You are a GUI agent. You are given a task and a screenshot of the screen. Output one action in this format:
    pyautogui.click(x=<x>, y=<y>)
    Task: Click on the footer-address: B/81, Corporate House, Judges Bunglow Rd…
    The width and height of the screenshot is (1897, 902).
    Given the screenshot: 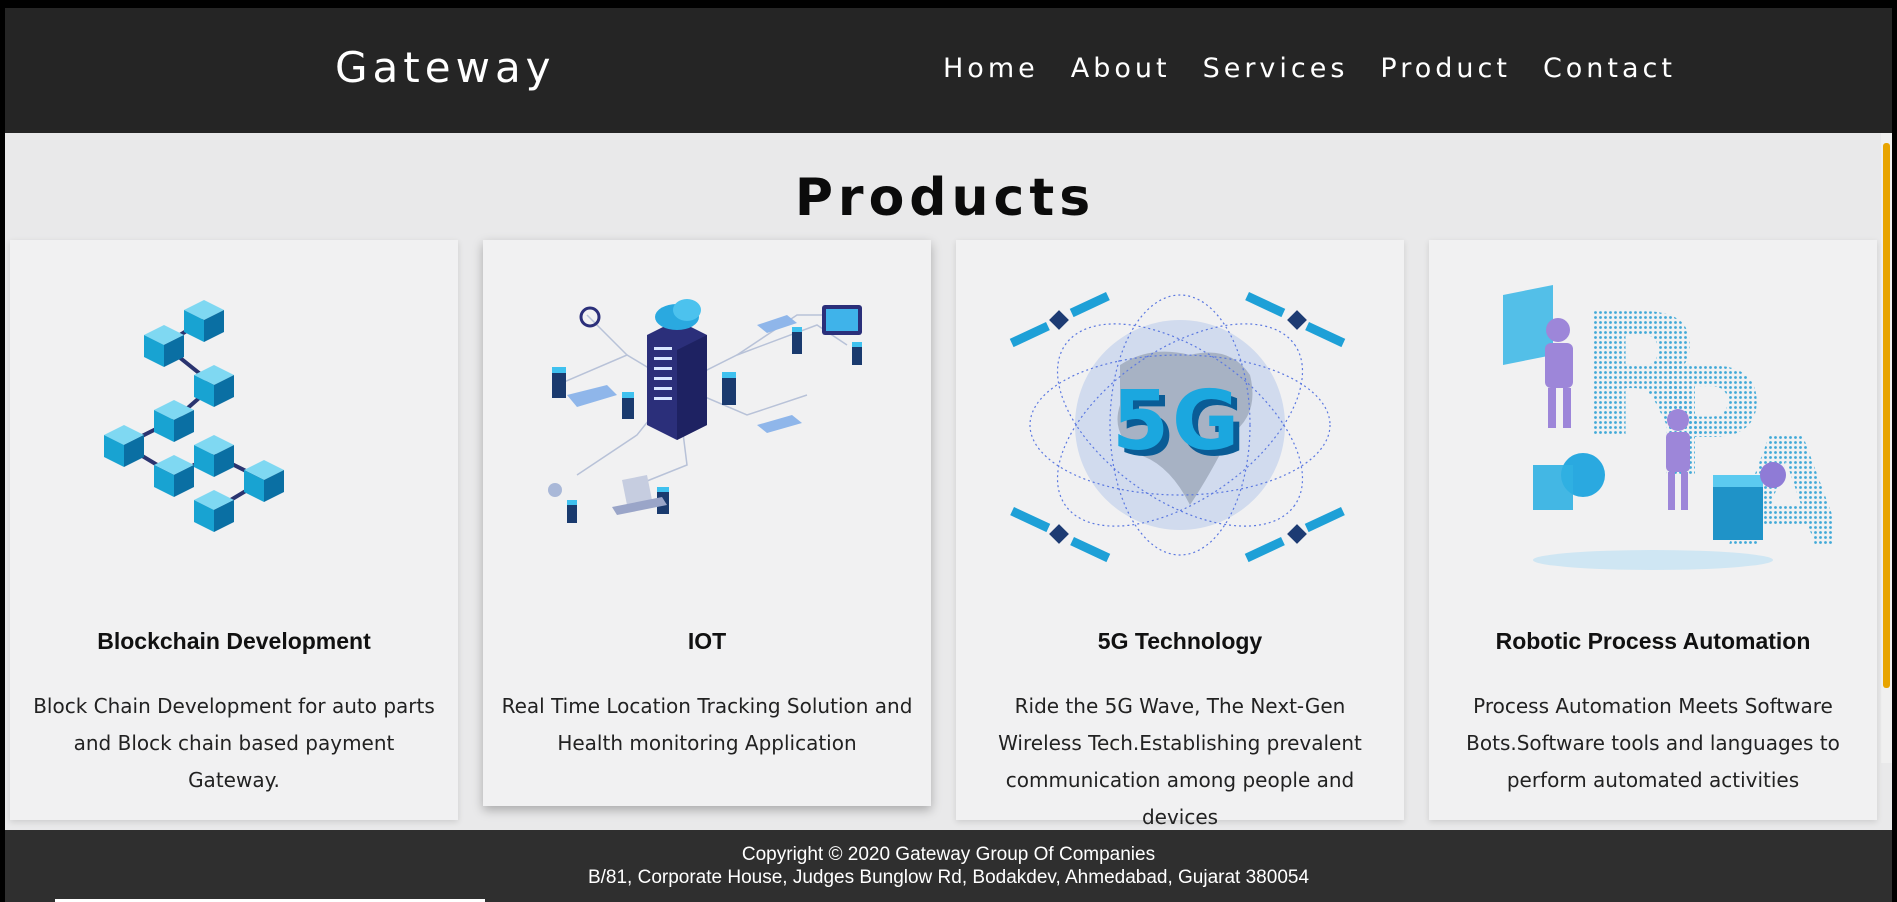 What is the action you would take?
    pyautogui.click(x=948, y=877)
    